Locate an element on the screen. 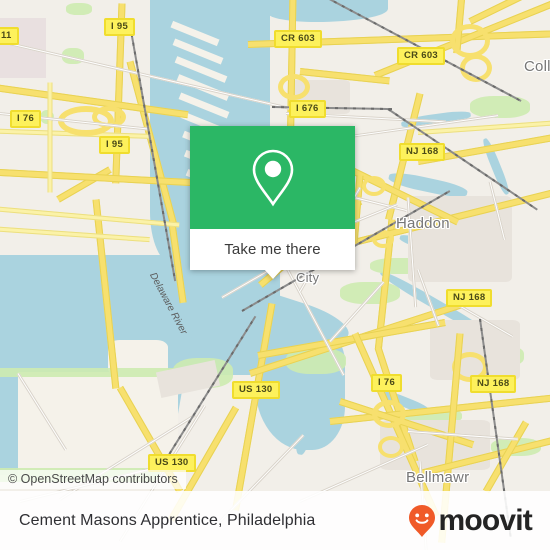 The width and height of the screenshot is (550, 550). place-label-collingswood: Coll is located at coordinates (537, 66).